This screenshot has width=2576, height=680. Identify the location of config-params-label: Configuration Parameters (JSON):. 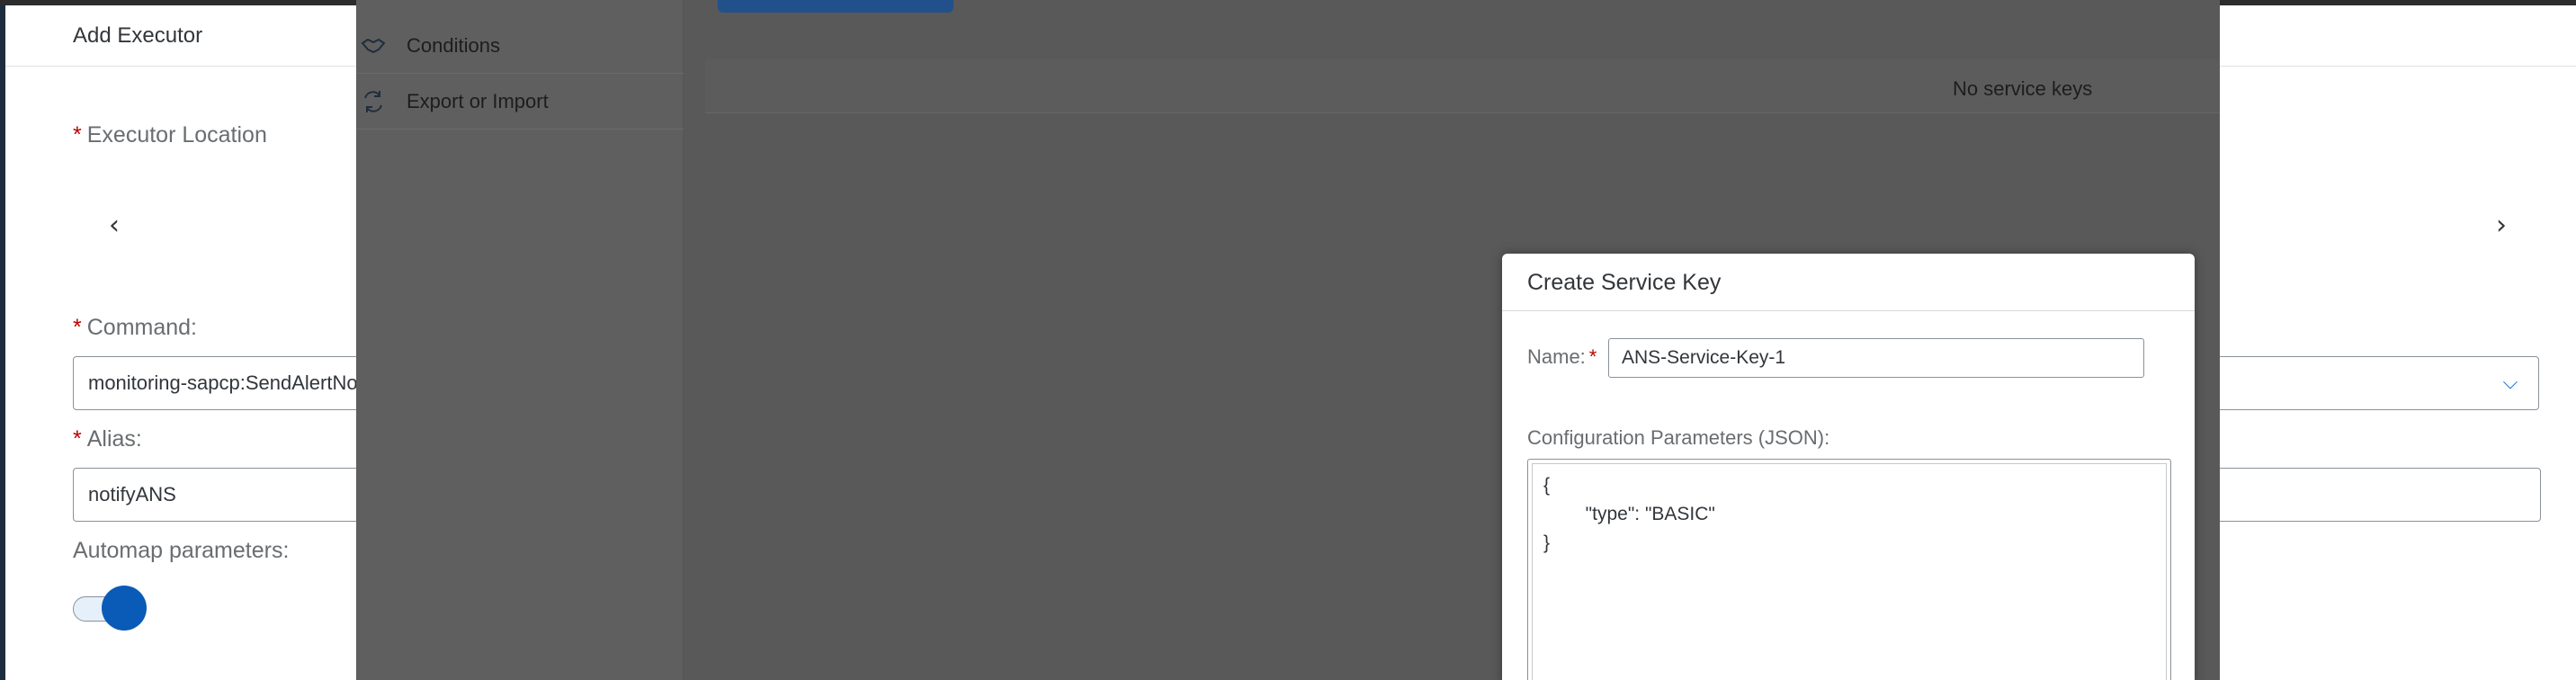
(1678, 437).